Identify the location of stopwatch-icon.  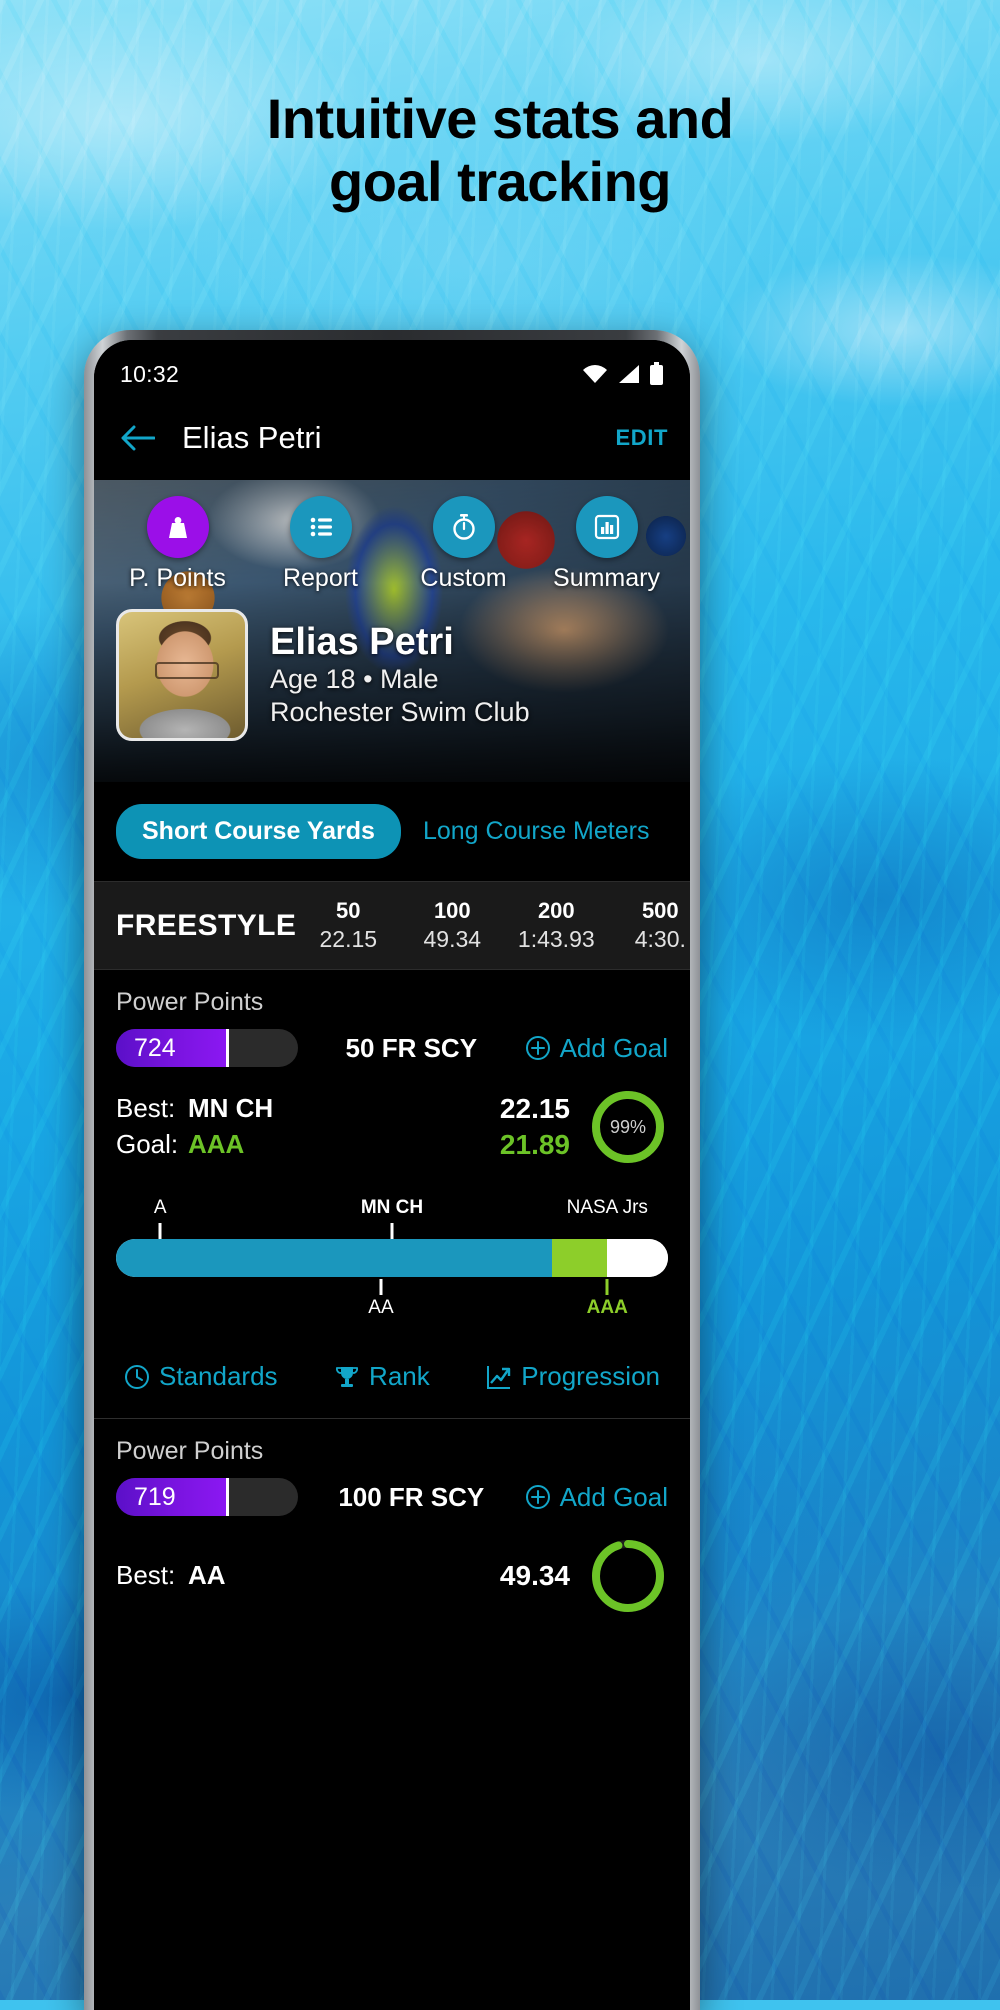
(463, 527).